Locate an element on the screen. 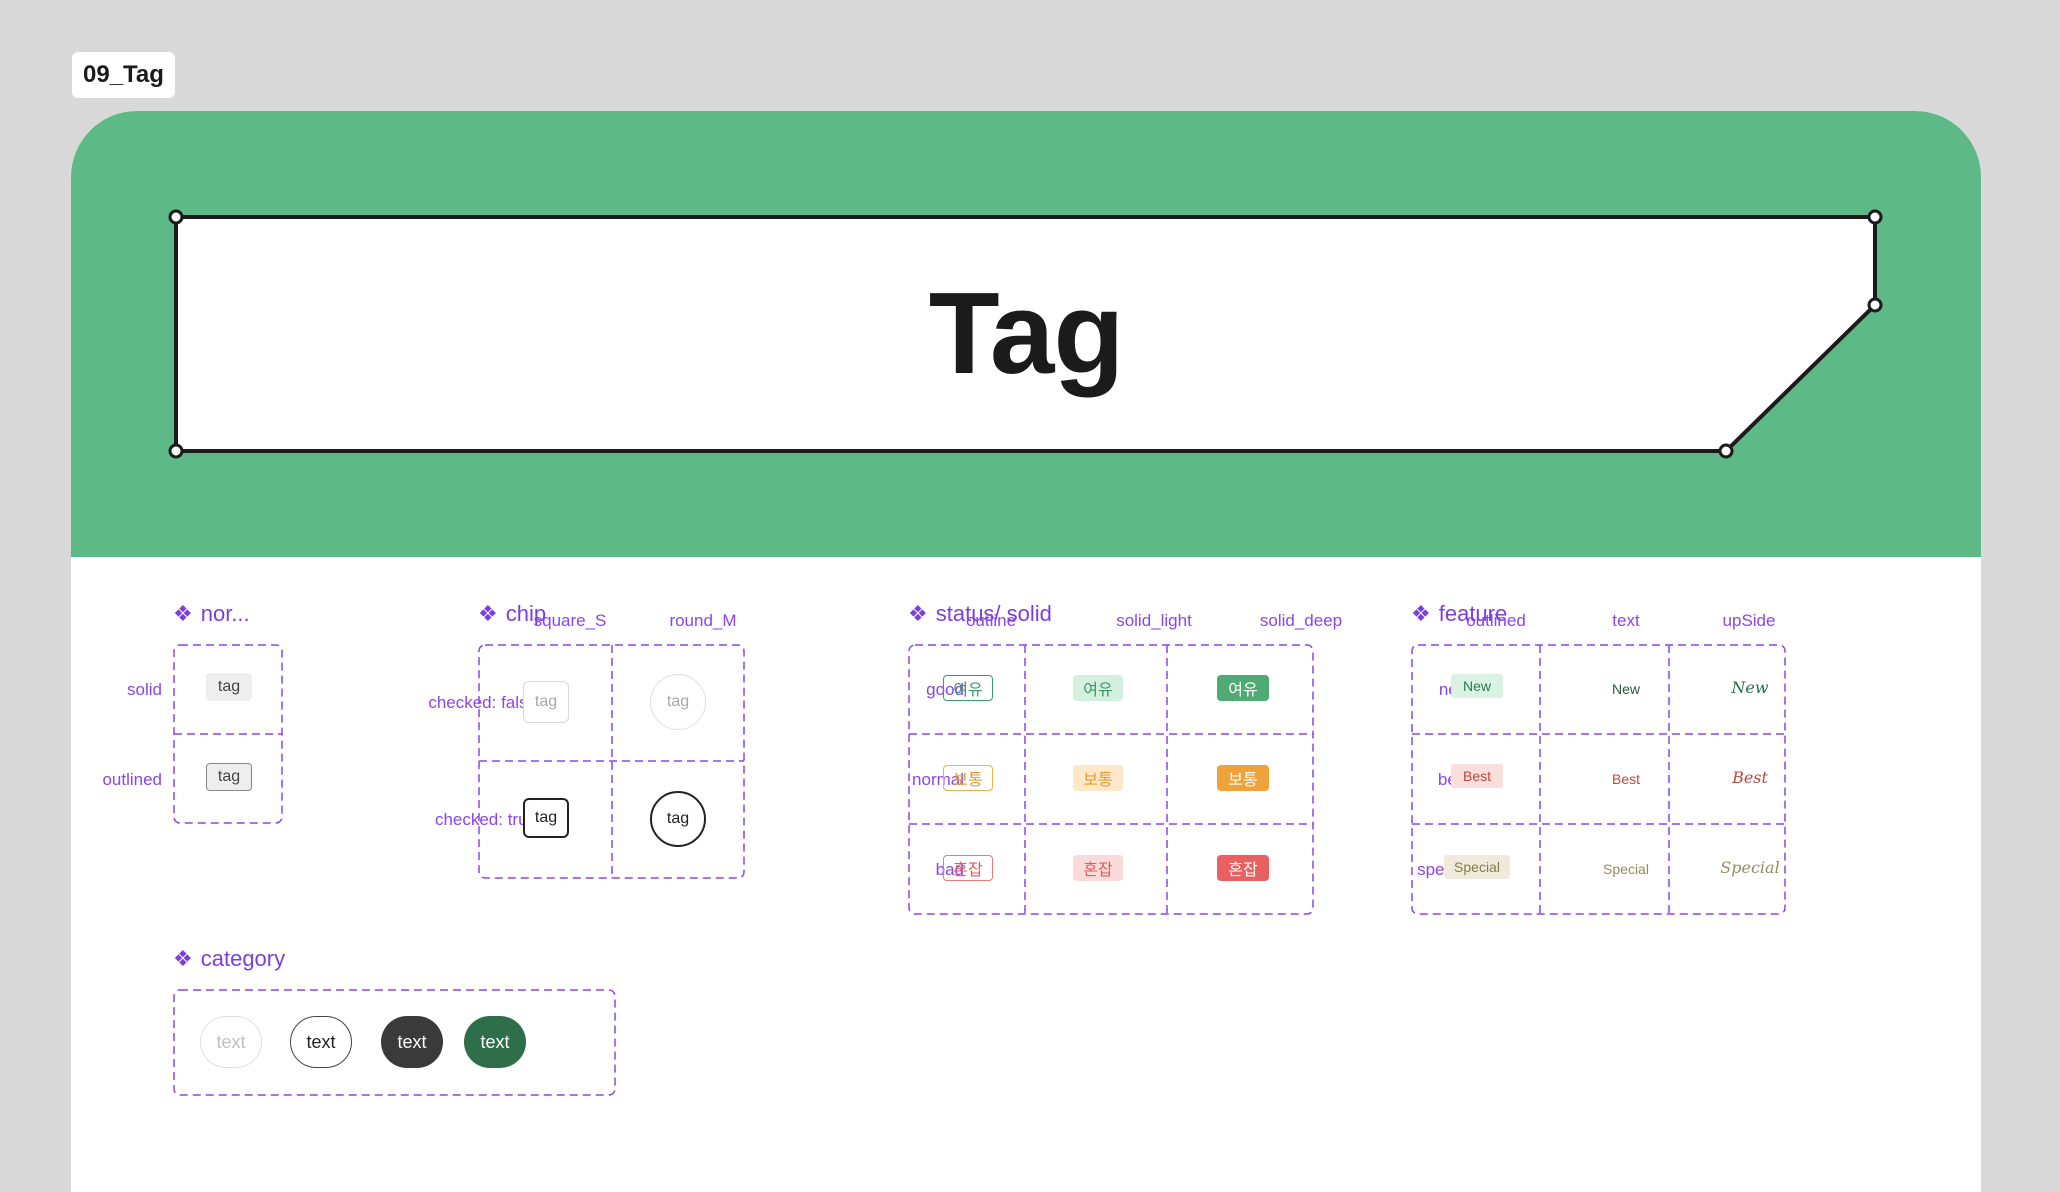 This screenshot has width=2060, height=1192. tag-normal-solid: tag is located at coordinates (229, 687).